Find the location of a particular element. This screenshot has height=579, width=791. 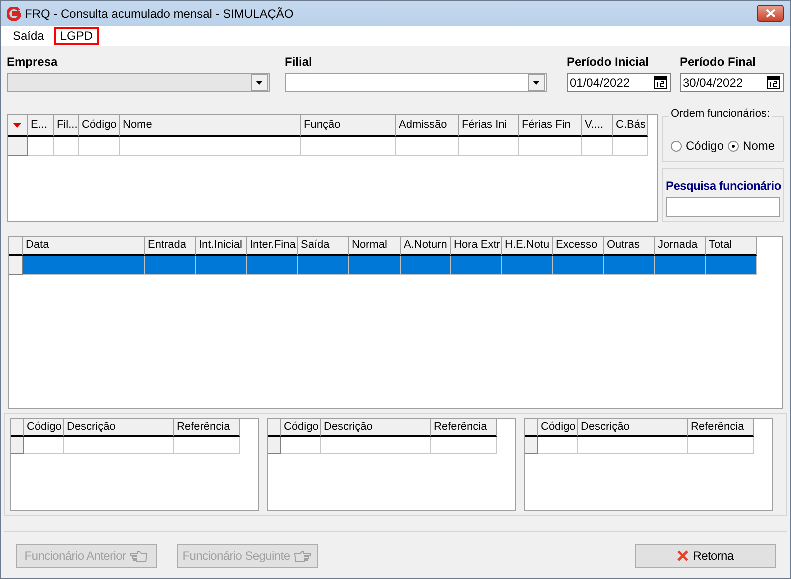

column-header: Função is located at coordinates (348, 126).